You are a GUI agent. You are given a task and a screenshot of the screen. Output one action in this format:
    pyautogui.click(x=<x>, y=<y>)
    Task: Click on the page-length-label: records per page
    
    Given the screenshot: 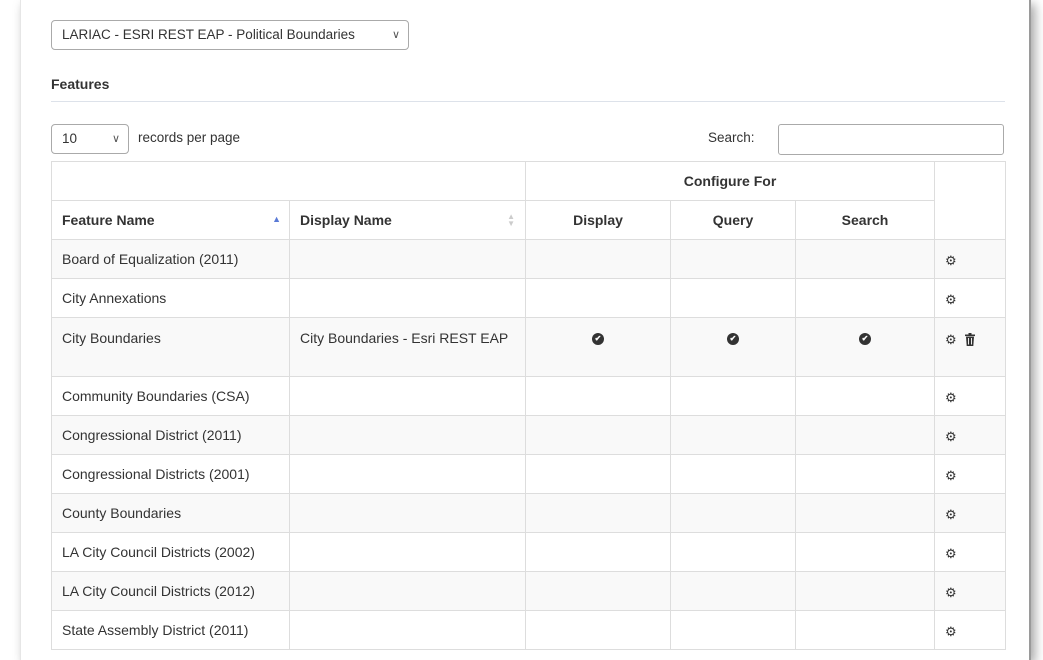 What is the action you would take?
    pyautogui.click(x=189, y=137)
    